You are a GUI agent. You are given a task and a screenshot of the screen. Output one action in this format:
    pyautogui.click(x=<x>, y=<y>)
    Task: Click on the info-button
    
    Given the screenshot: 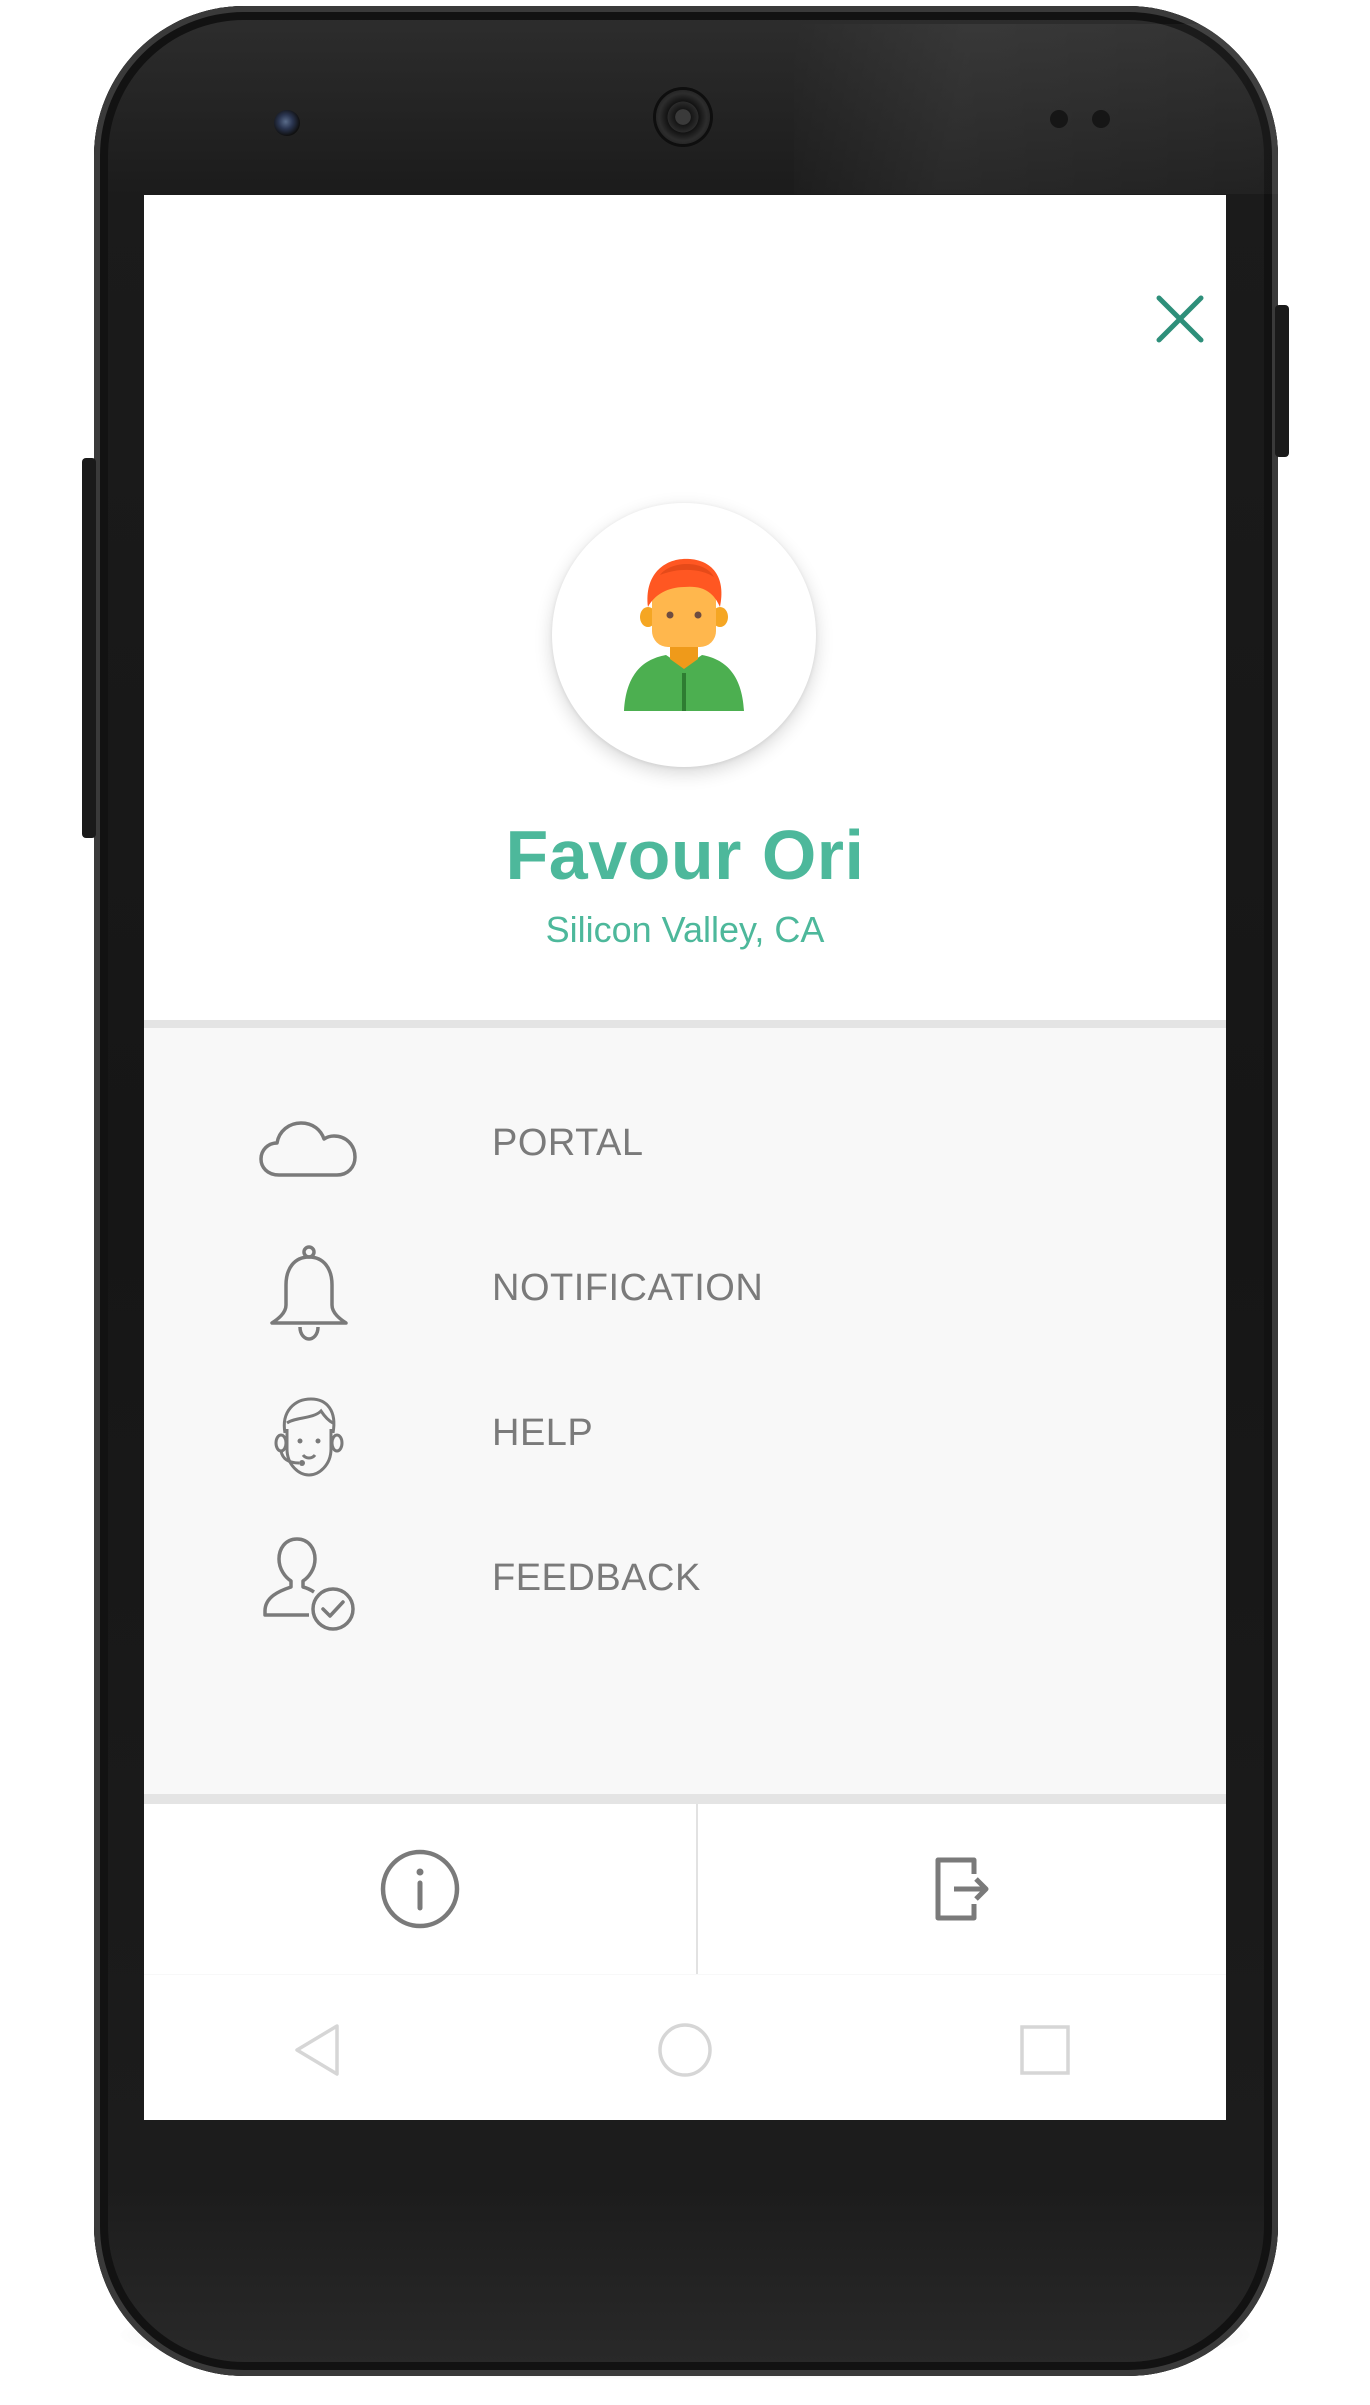 What is the action you would take?
    pyautogui.click(x=420, y=1889)
    